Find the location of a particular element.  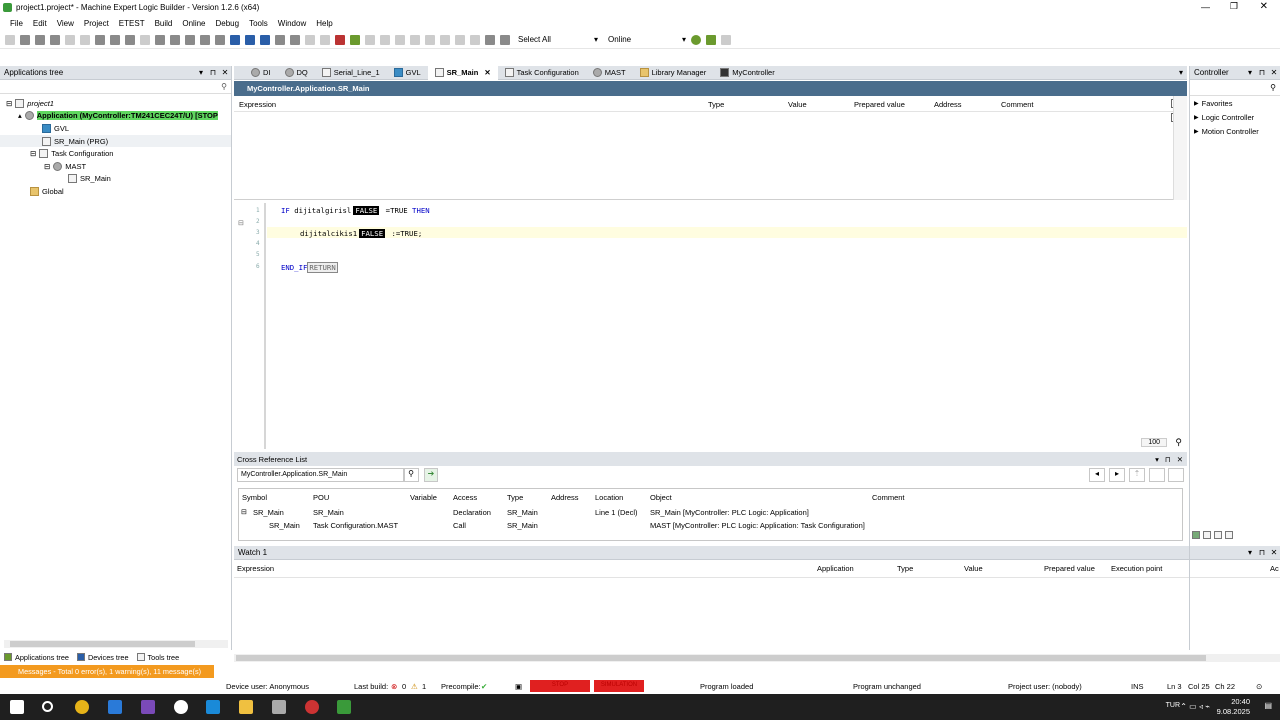

new-icon is located at coordinates (10, 39).